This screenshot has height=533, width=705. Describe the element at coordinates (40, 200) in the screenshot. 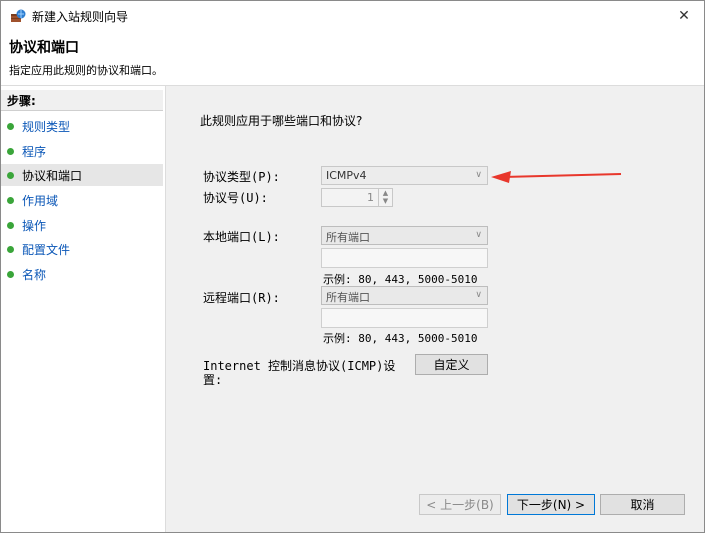

I see `step-label: 作用域` at that location.